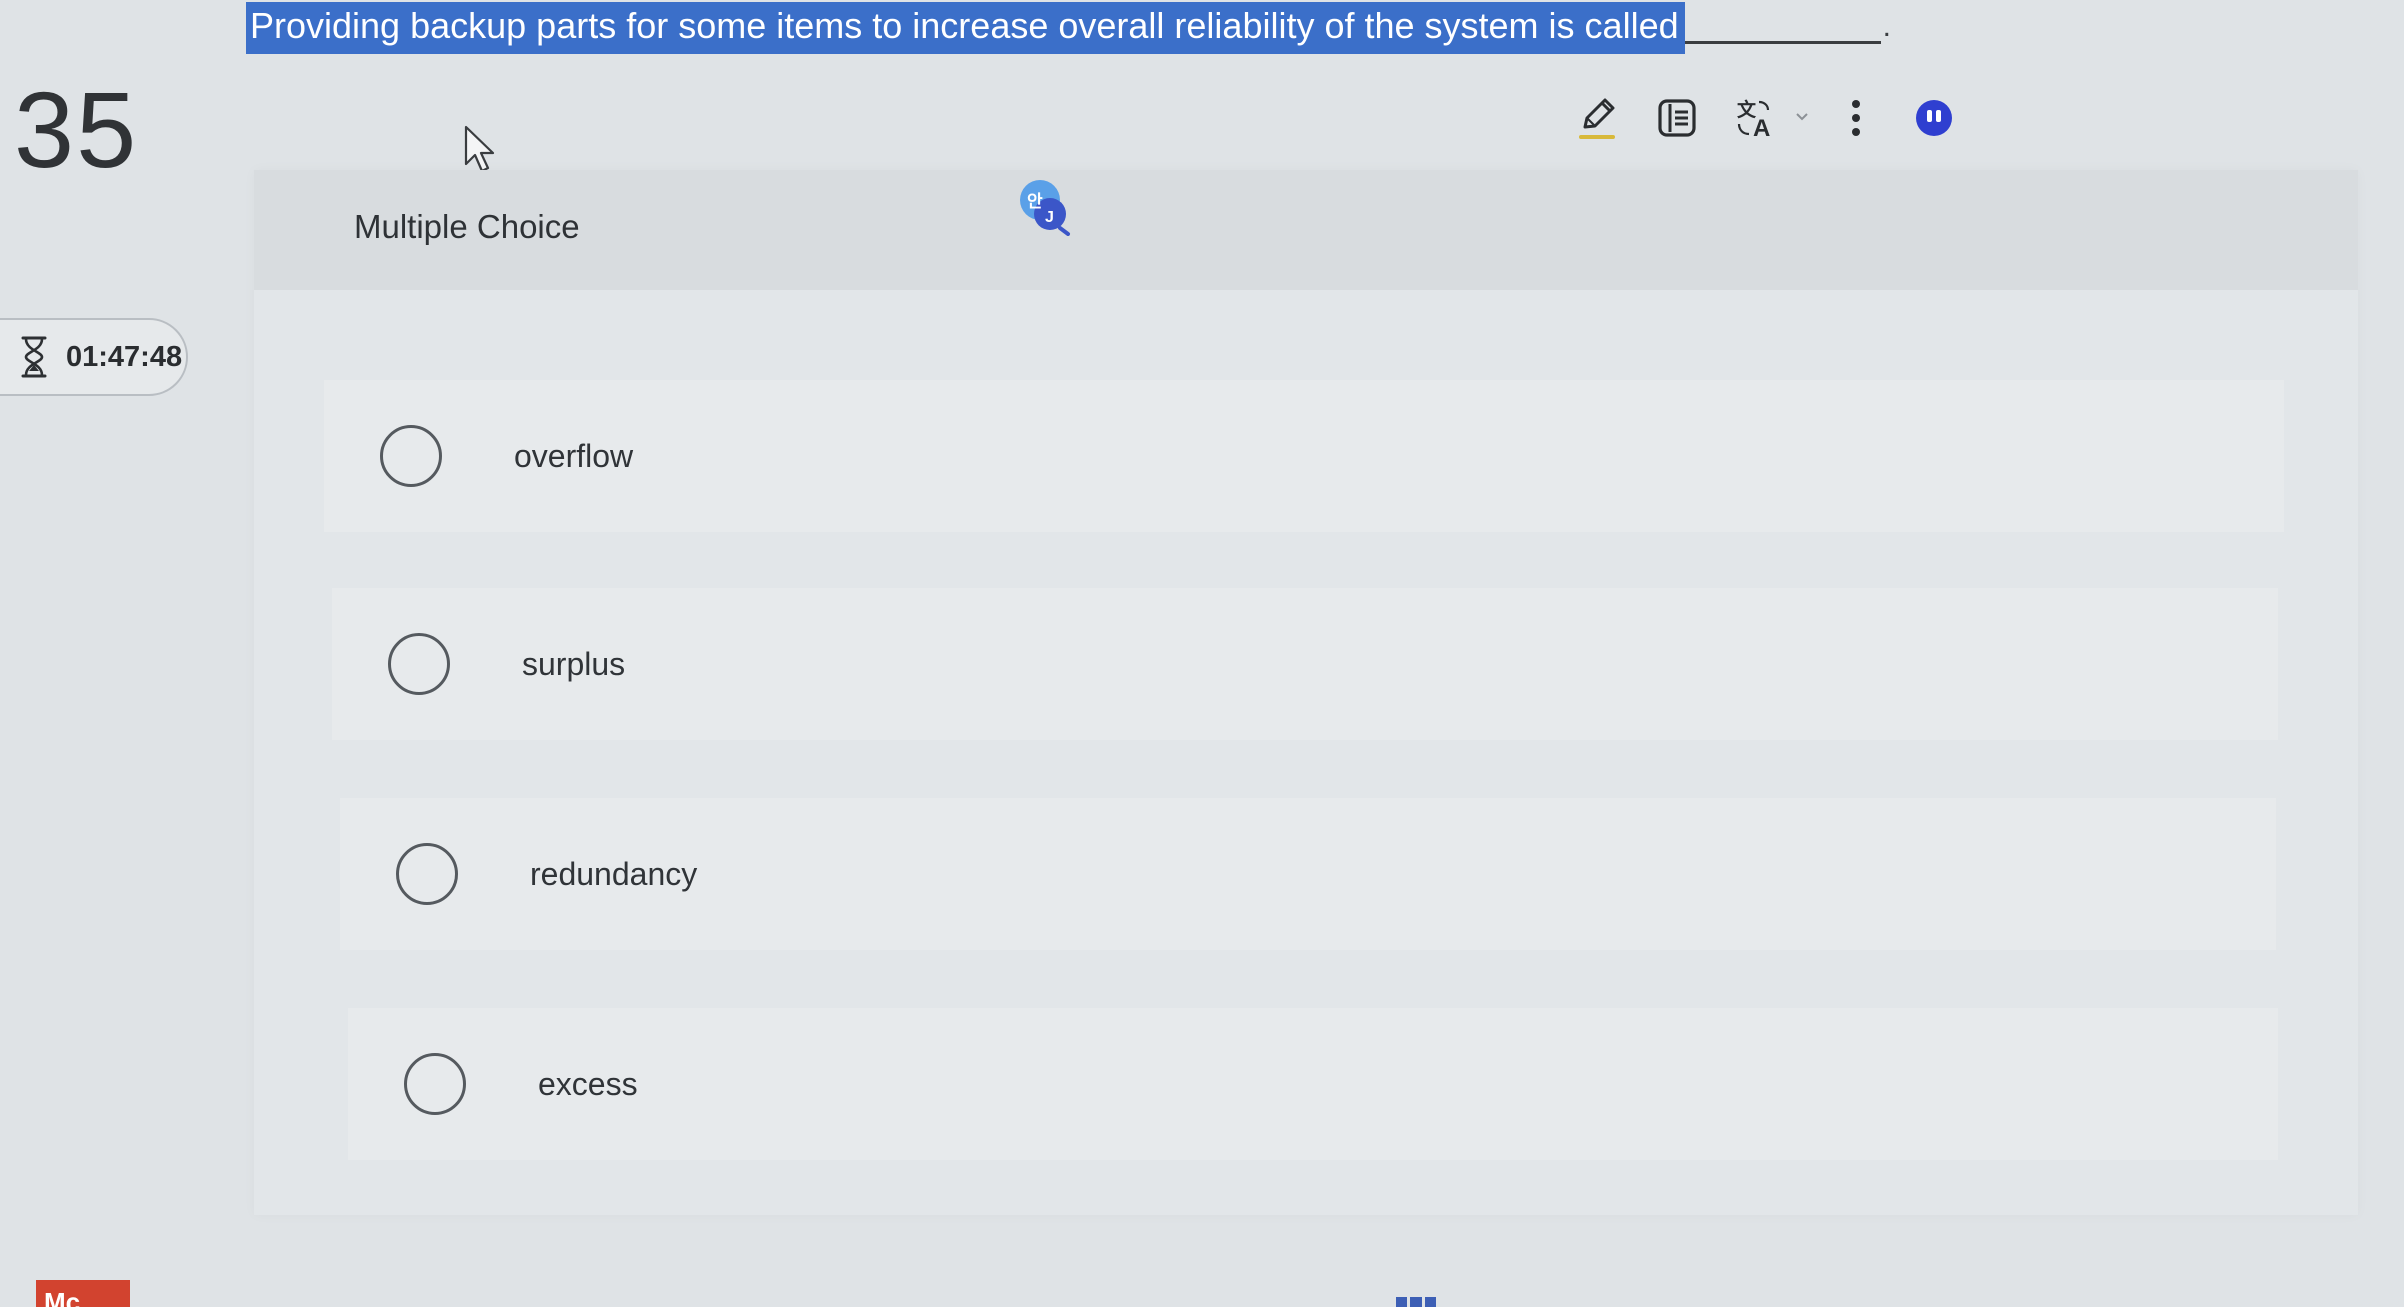  I want to click on translator-extension-icon: 안 J, so click(1045, 207).